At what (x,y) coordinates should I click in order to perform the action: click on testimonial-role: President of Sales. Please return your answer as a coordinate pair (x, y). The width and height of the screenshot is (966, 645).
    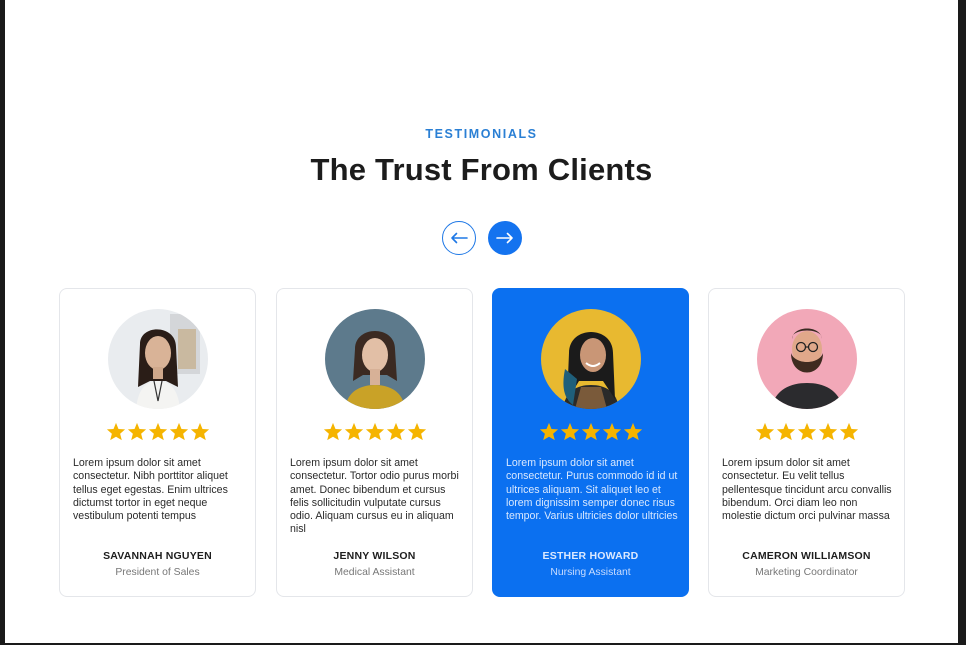
    Looking at the image, I should click on (157, 572).